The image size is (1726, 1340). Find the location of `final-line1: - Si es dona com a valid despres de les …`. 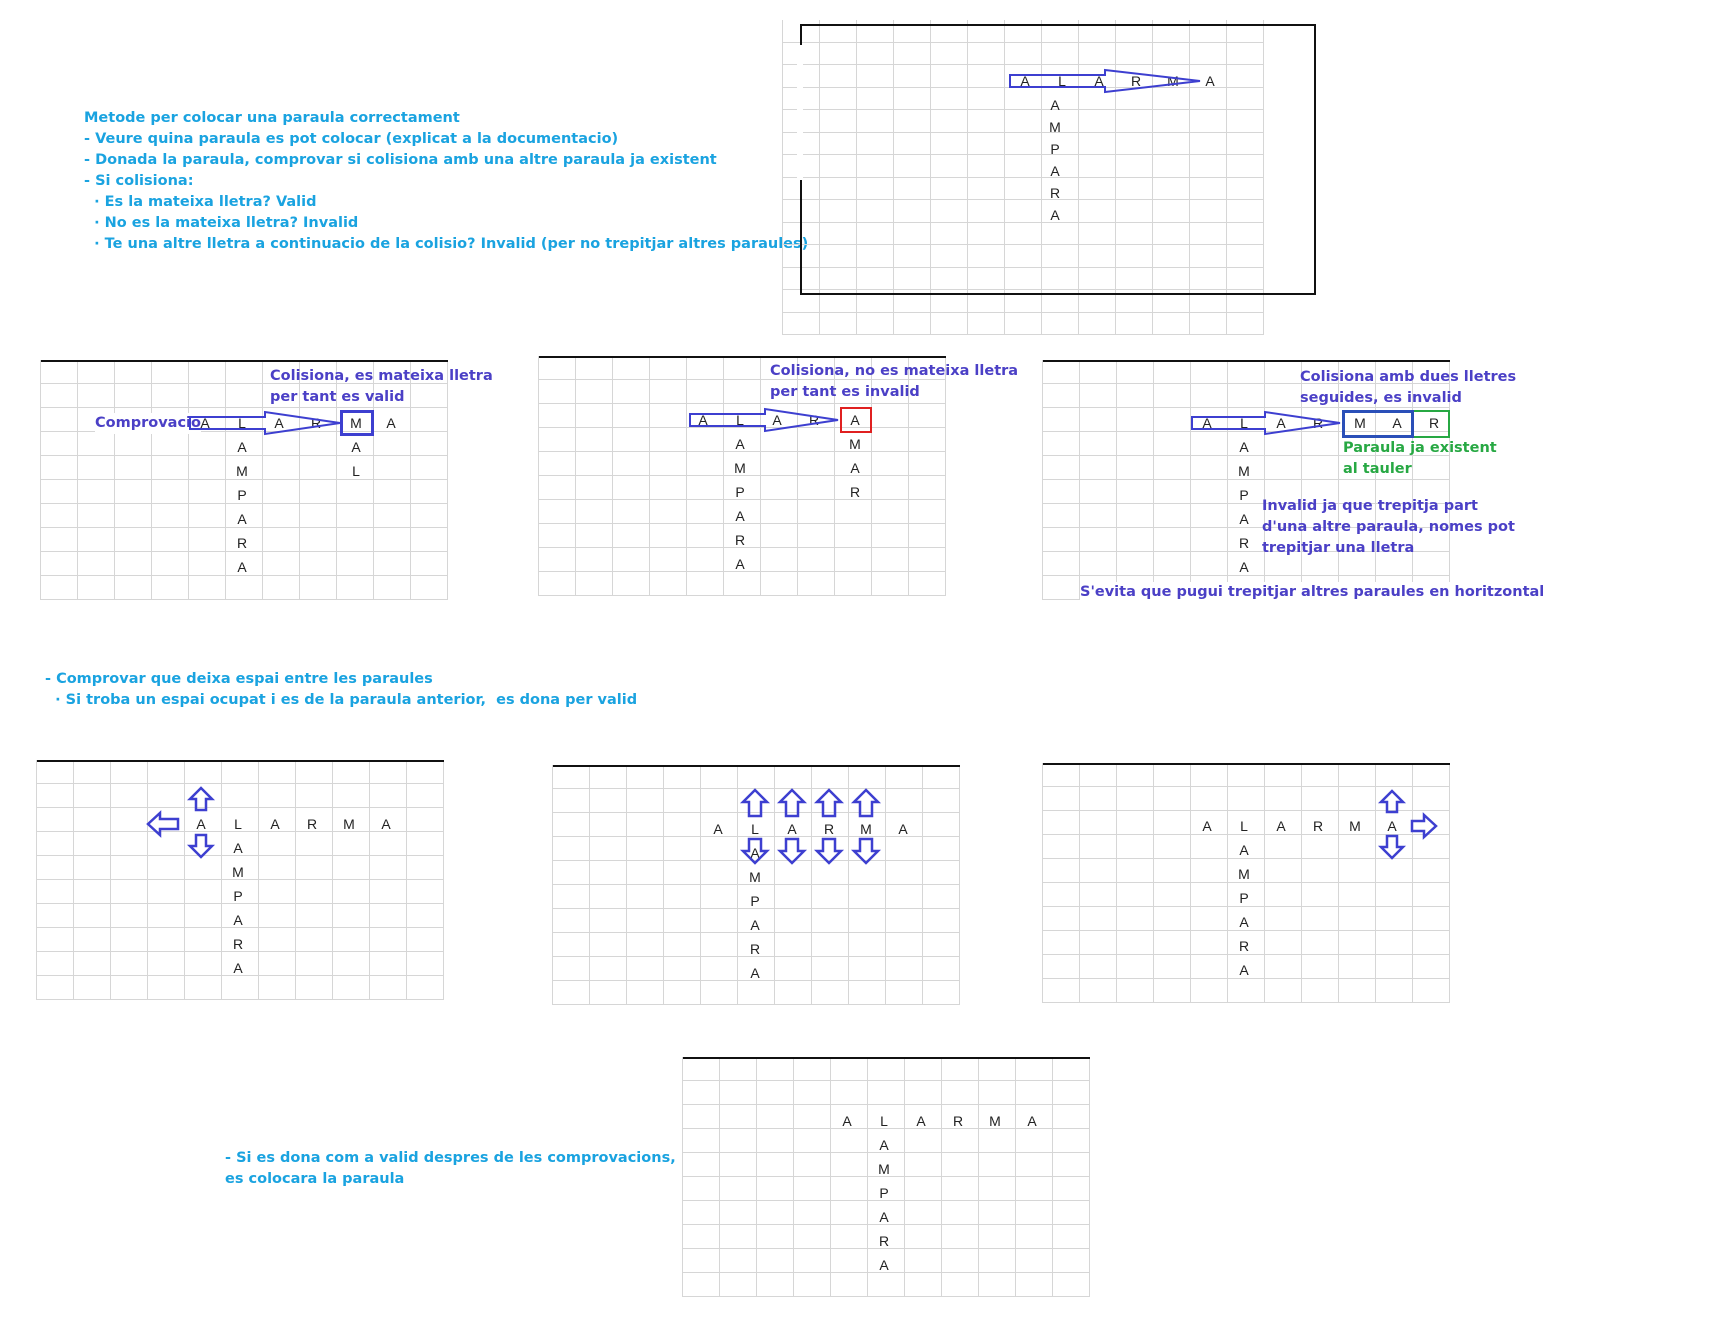

final-line1: - Si es dona com a valid despres de les … is located at coordinates (450, 1158).